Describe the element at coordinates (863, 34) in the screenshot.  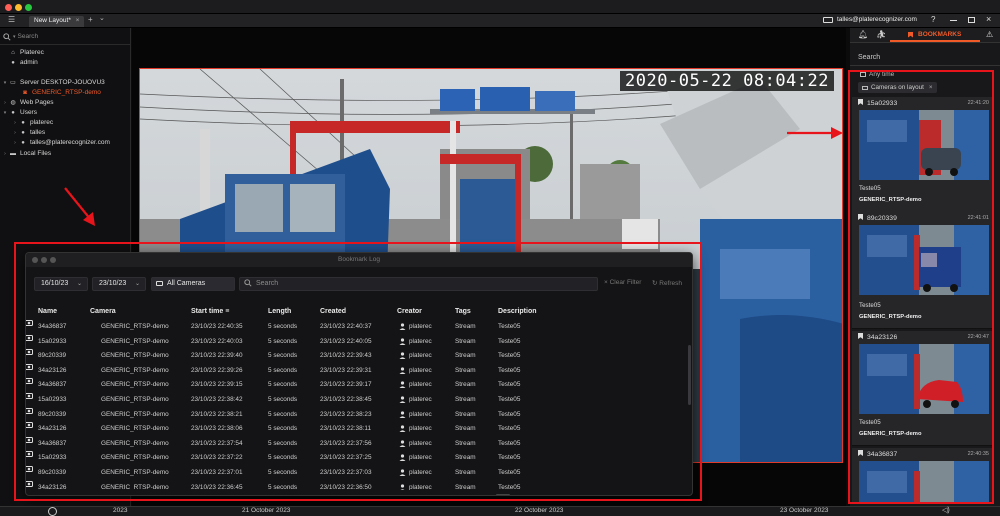
I see `notifications-tab: 🔔︎` at that location.